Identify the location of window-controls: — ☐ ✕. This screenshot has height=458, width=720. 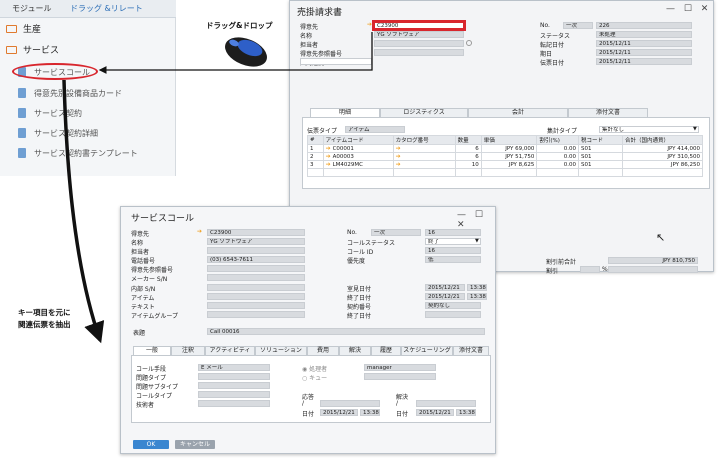
(476, 220).